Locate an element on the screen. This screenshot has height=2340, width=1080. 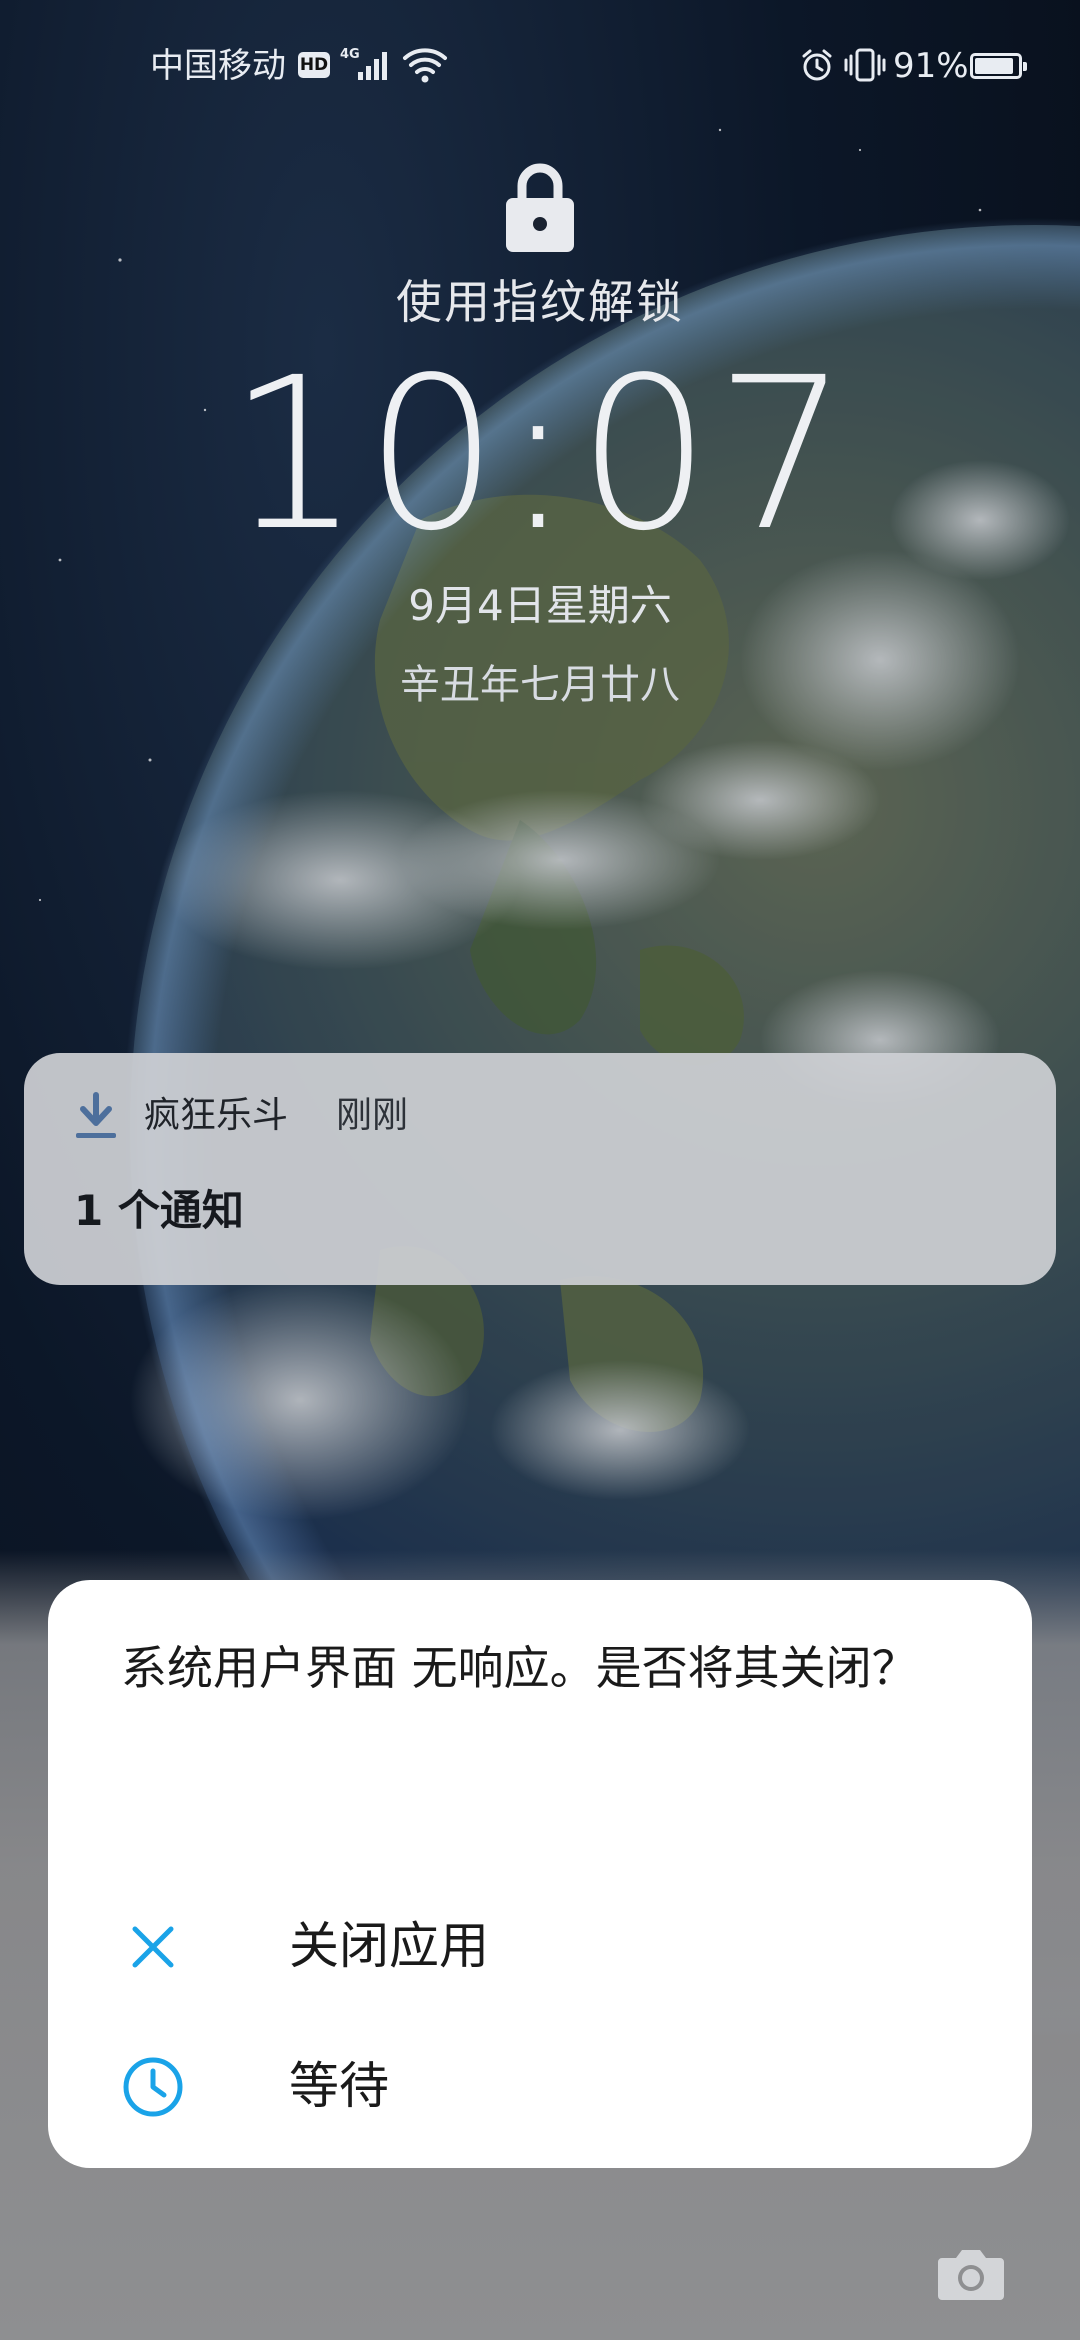
clock-time: 10:07 is located at coordinates (540, 454).